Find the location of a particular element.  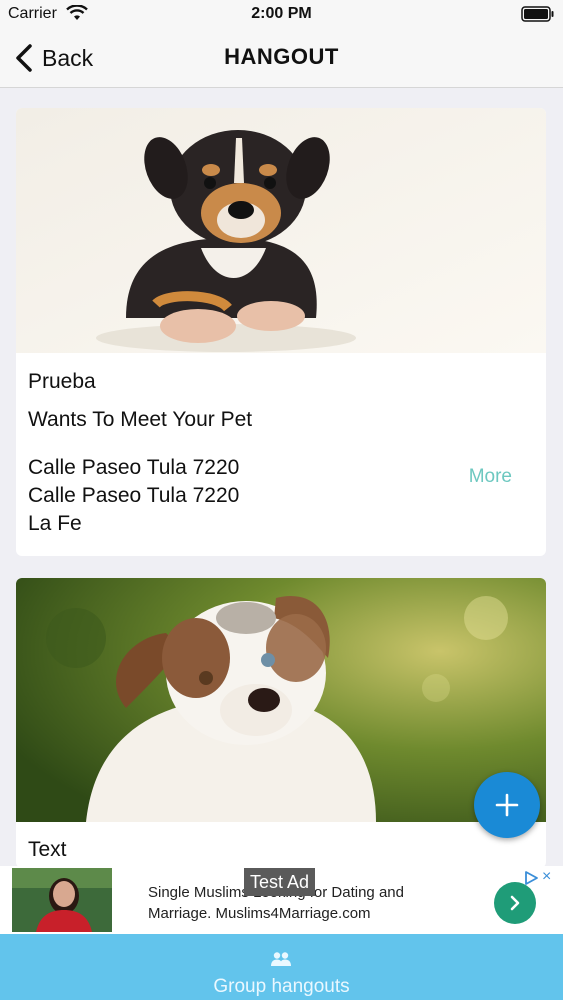

navigation-bar: Back HANGOUT is located at coordinates (281, 59).